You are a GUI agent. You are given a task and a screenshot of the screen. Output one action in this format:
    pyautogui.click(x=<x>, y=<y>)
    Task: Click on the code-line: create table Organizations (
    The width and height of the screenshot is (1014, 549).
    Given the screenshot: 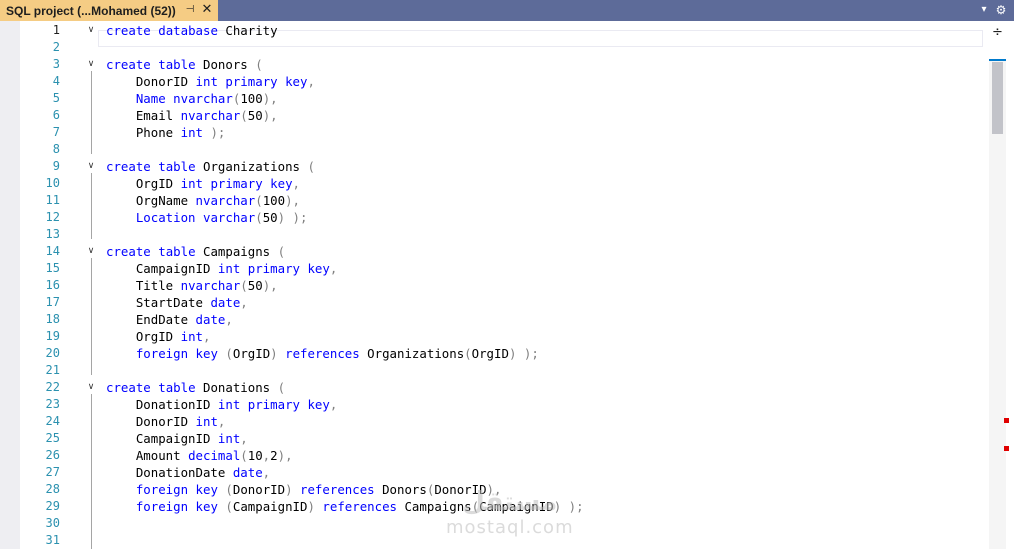 What is the action you would take?
    pyautogui.click(x=210, y=166)
    